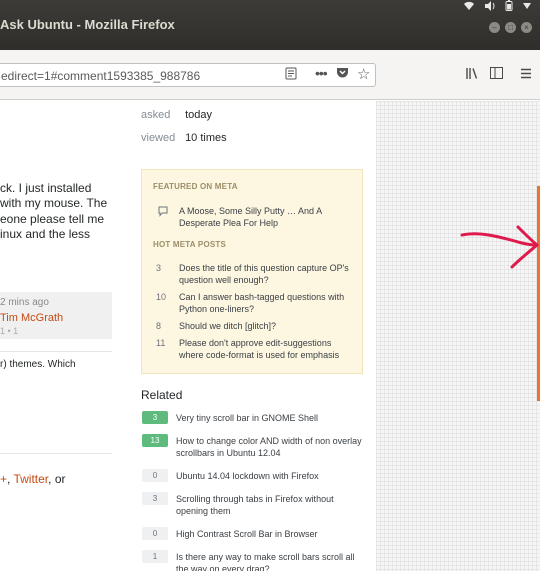 The image size is (540, 571). What do you see at coordinates (159, 268) in the screenshot?
I see `hot-meta-count: 3` at bounding box center [159, 268].